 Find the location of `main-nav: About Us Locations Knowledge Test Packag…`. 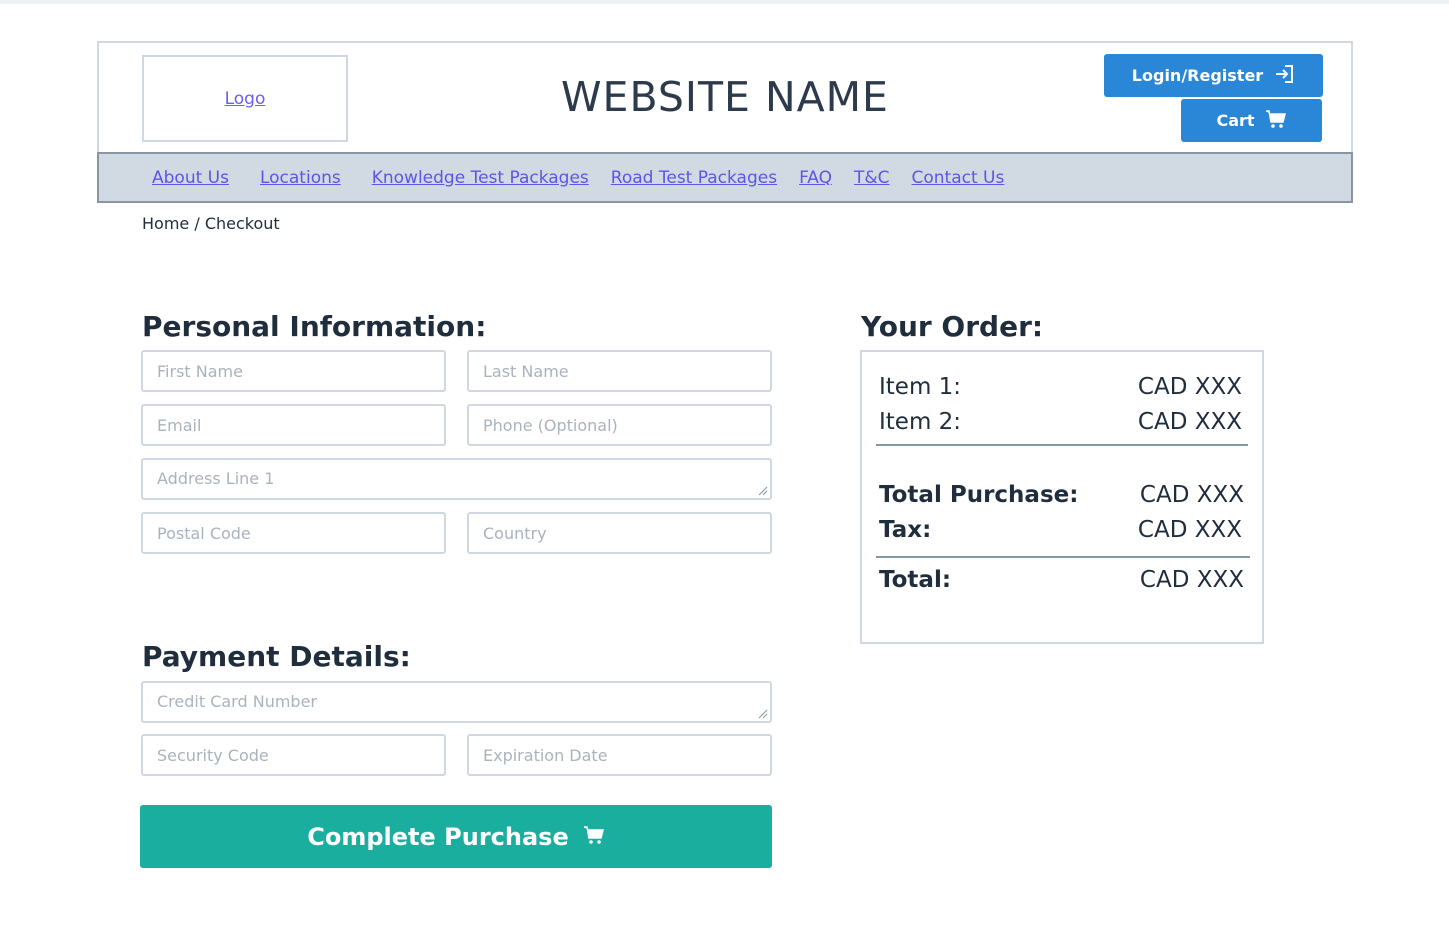

main-nav: About Us Locations Knowledge Test Packag… is located at coordinates (725, 177).